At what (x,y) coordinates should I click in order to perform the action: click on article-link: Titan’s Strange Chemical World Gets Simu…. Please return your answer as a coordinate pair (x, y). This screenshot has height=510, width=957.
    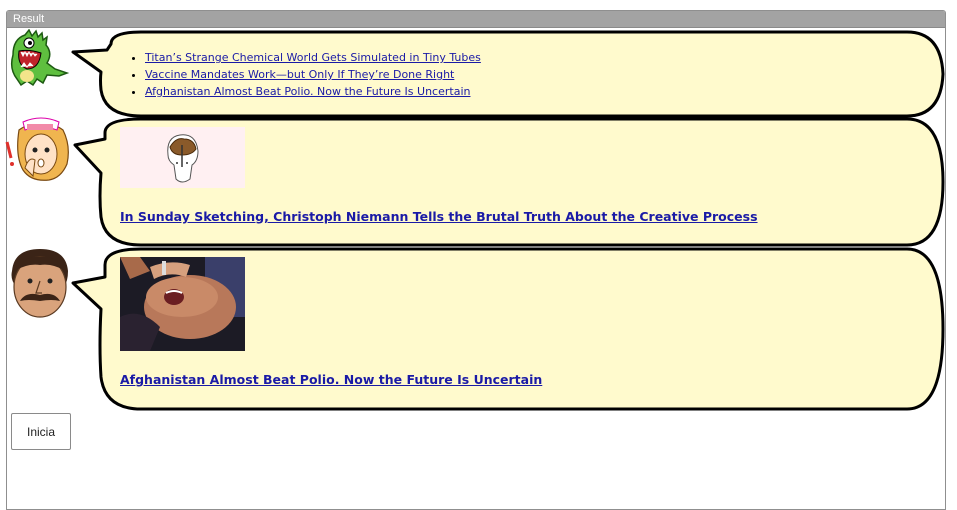
    Looking at the image, I should click on (313, 57).